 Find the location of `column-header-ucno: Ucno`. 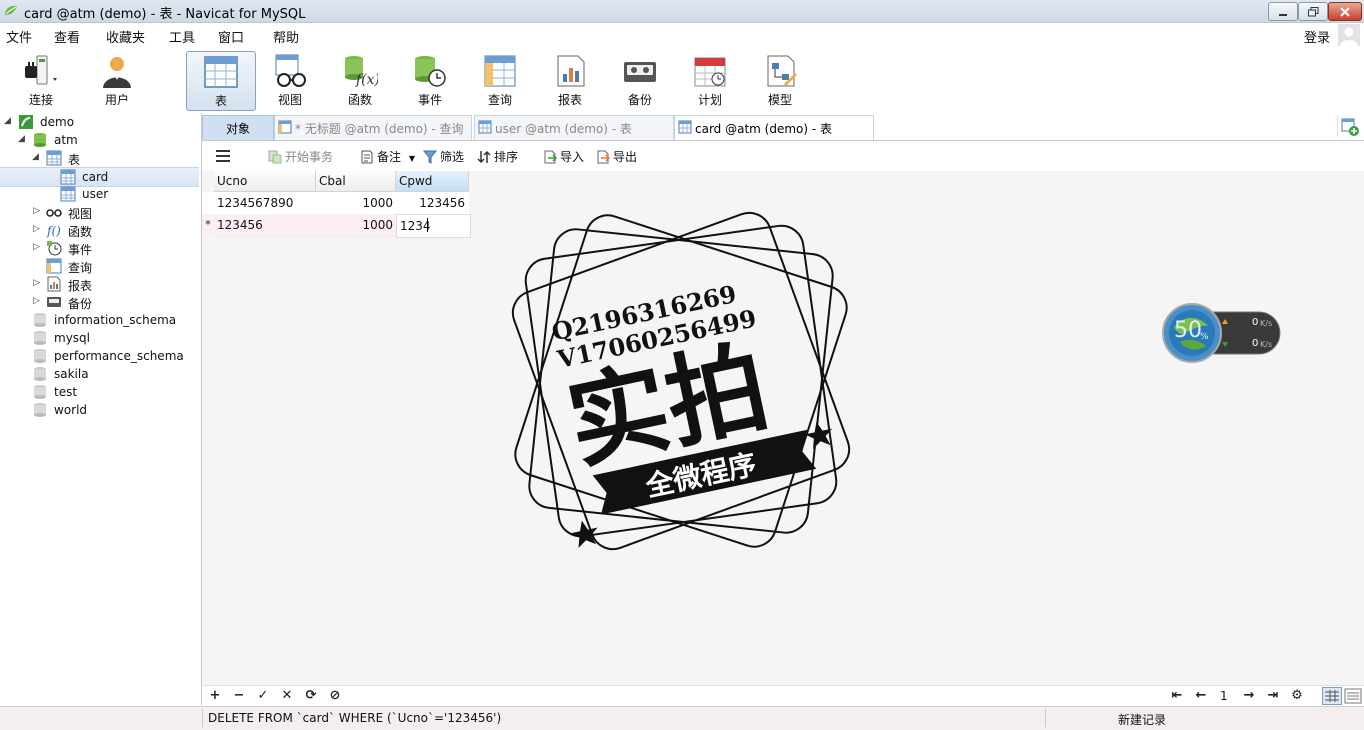

column-header-ucno: Ucno is located at coordinates (265, 181).